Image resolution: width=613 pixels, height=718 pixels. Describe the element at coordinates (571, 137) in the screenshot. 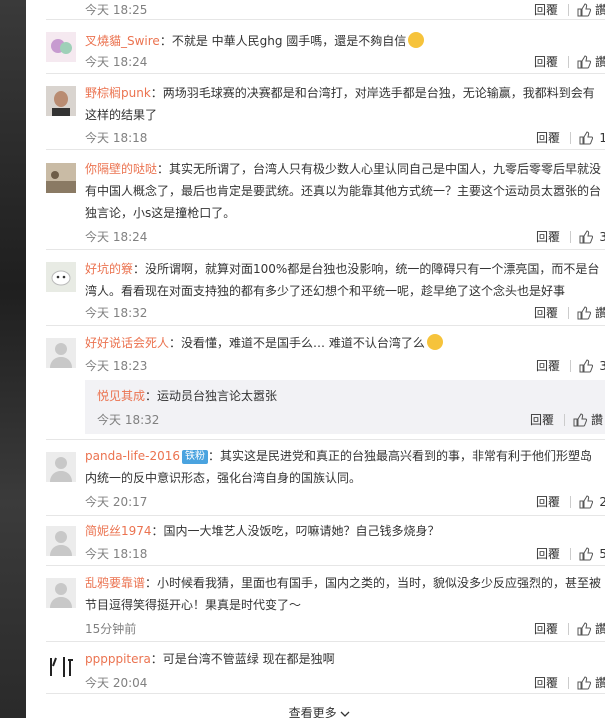

I see `comment-actions: 回覆 1` at that location.